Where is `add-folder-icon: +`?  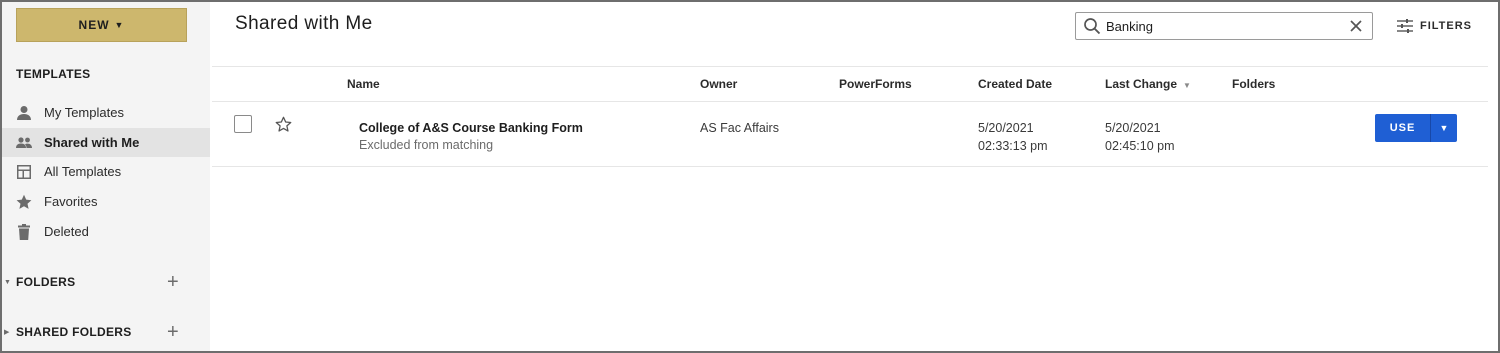
add-folder-icon: + is located at coordinates (173, 282).